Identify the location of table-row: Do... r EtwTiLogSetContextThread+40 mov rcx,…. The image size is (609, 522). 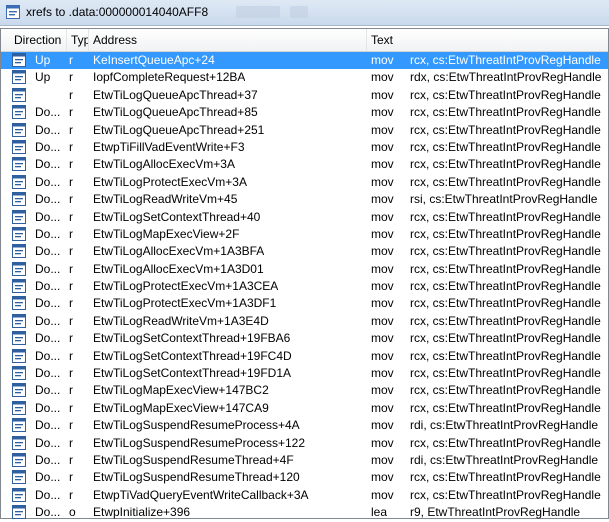
(304, 217).